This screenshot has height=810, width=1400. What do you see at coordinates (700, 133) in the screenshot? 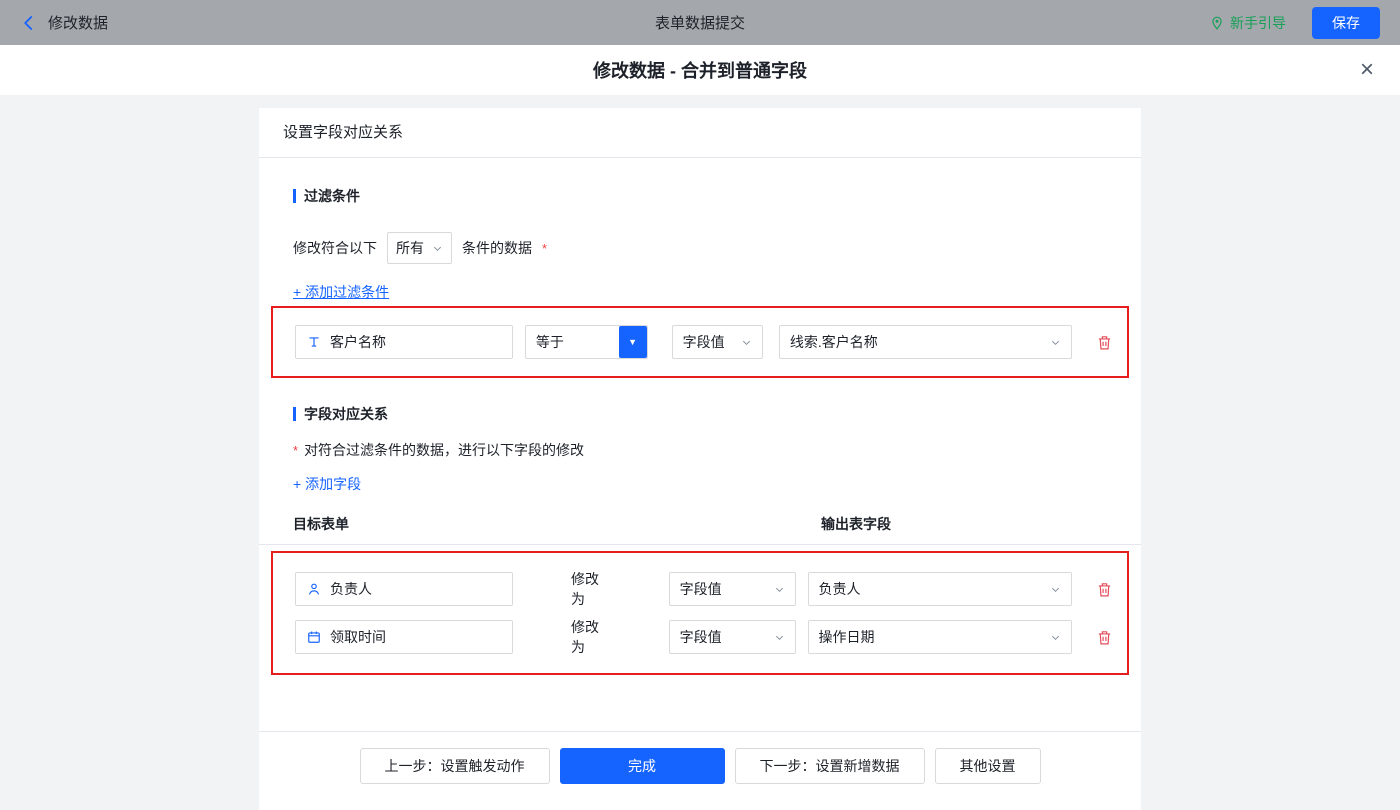
I see `card-title: 设置字段对应关系` at bounding box center [700, 133].